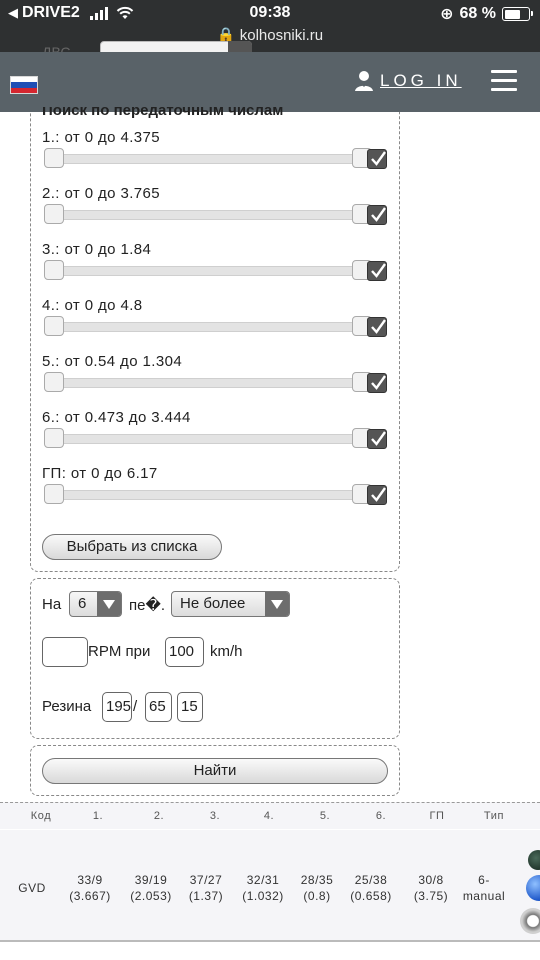  What do you see at coordinates (263, 896) in the screenshot?
I see `cell-gear-4-value: (1.032)` at bounding box center [263, 896].